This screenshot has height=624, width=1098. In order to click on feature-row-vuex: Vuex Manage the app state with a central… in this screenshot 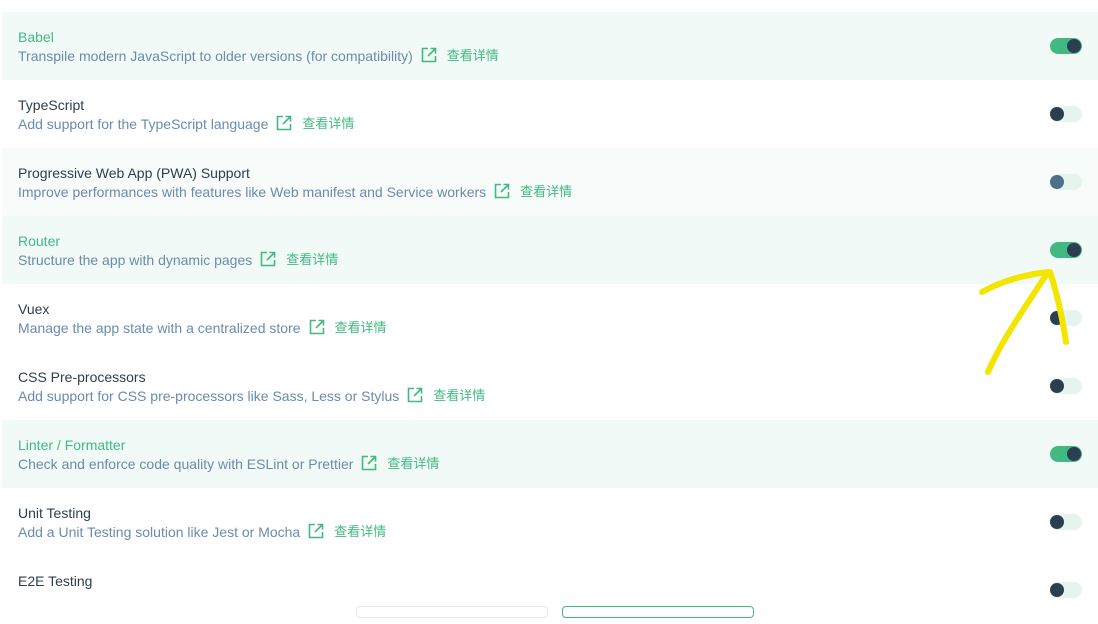, I will do `click(550, 318)`.